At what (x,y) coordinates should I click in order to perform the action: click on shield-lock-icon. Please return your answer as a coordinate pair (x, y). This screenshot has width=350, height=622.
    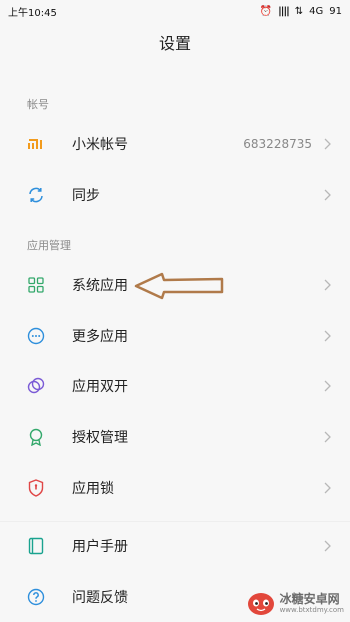
    Looking at the image, I should click on (36, 488).